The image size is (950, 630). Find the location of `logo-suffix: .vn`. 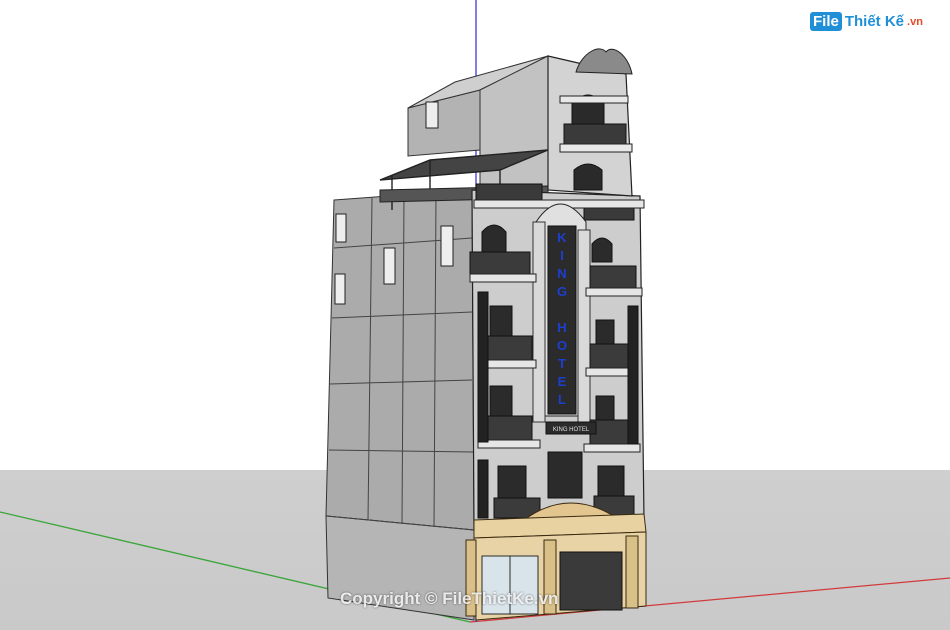

logo-suffix: .vn is located at coordinates (915, 21).